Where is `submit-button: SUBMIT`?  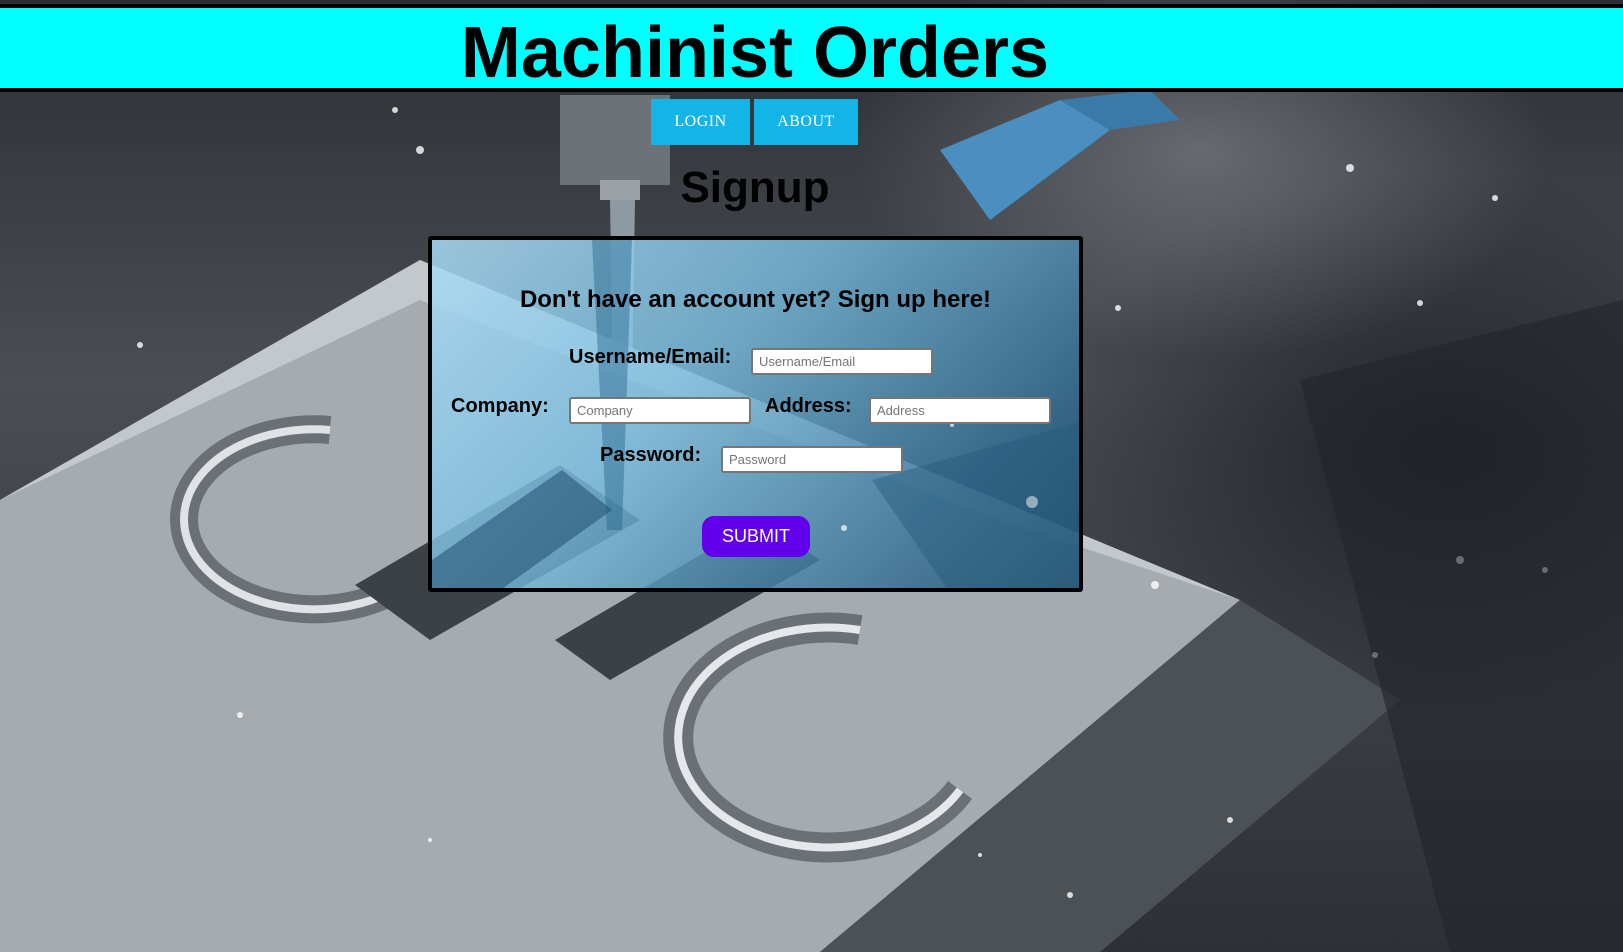 submit-button: SUBMIT is located at coordinates (756, 536).